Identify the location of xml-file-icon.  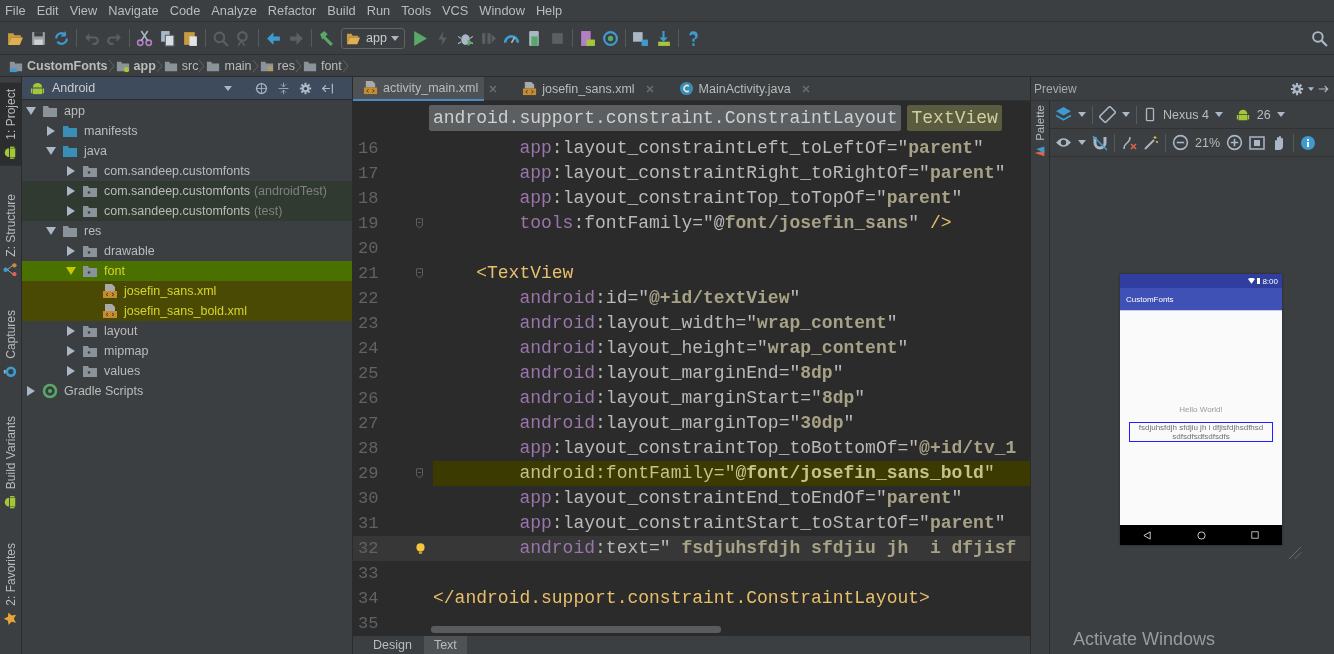
(370, 87).